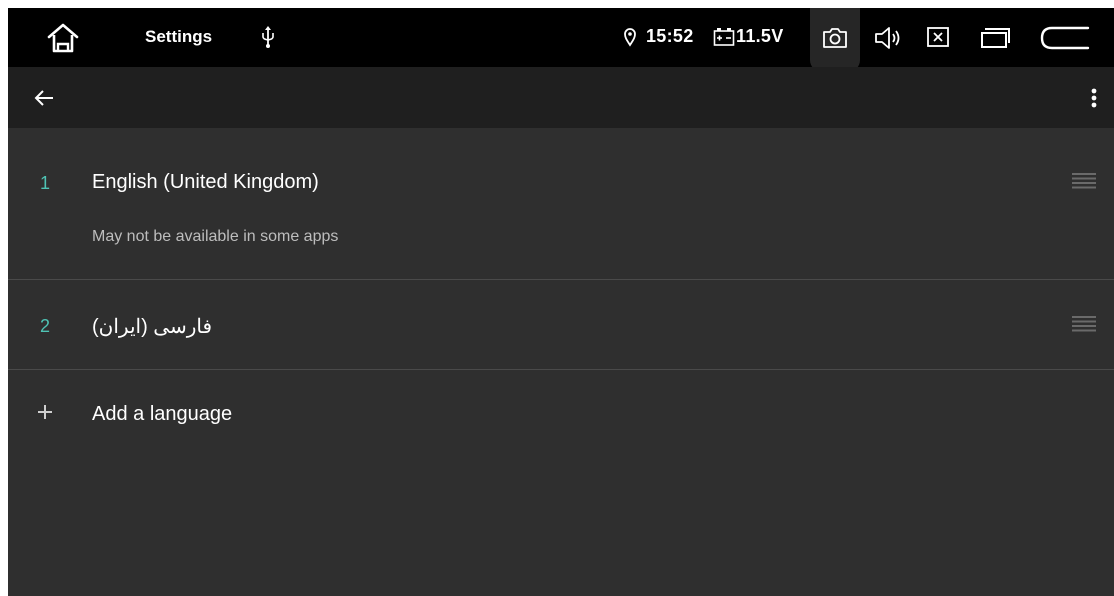 The image size is (1114, 596). I want to click on add-language-button: Add a language, so click(561, 414).